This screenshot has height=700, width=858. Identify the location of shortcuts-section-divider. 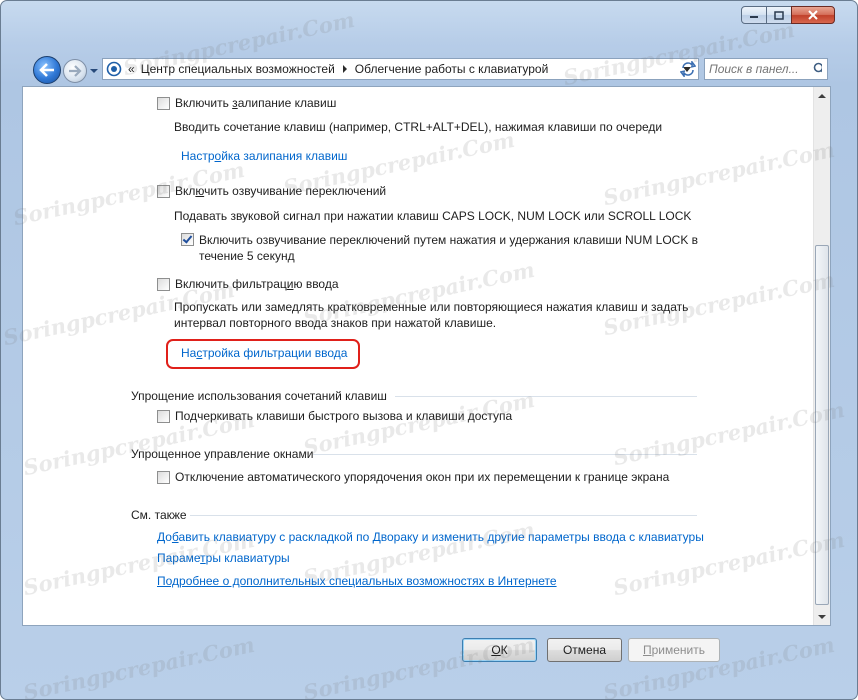
(546, 396).